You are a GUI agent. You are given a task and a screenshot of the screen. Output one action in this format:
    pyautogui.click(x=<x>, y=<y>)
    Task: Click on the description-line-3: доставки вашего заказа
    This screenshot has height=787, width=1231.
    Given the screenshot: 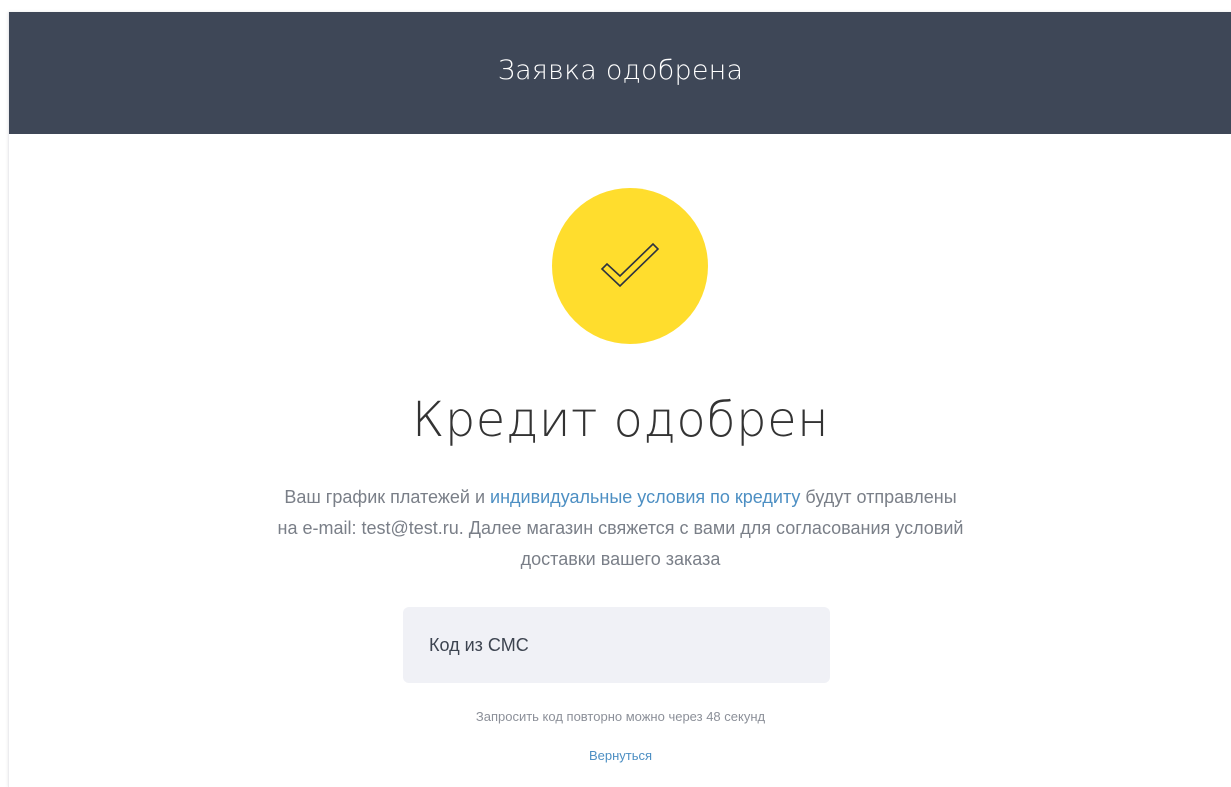 What is the action you would take?
    pyautogui.click(x=620, y=559)
    